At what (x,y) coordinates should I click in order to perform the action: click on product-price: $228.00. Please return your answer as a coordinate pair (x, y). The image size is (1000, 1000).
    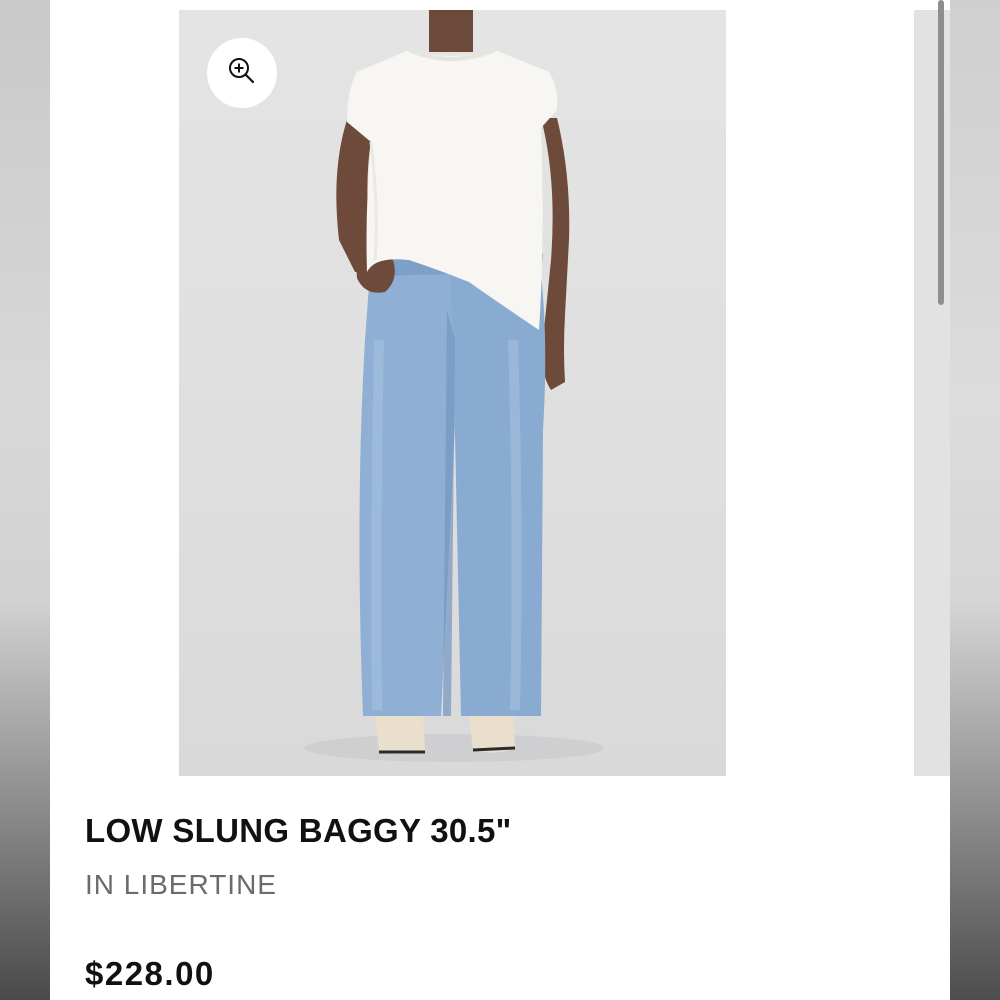
    Looking at the image, I should click on (150, 973).